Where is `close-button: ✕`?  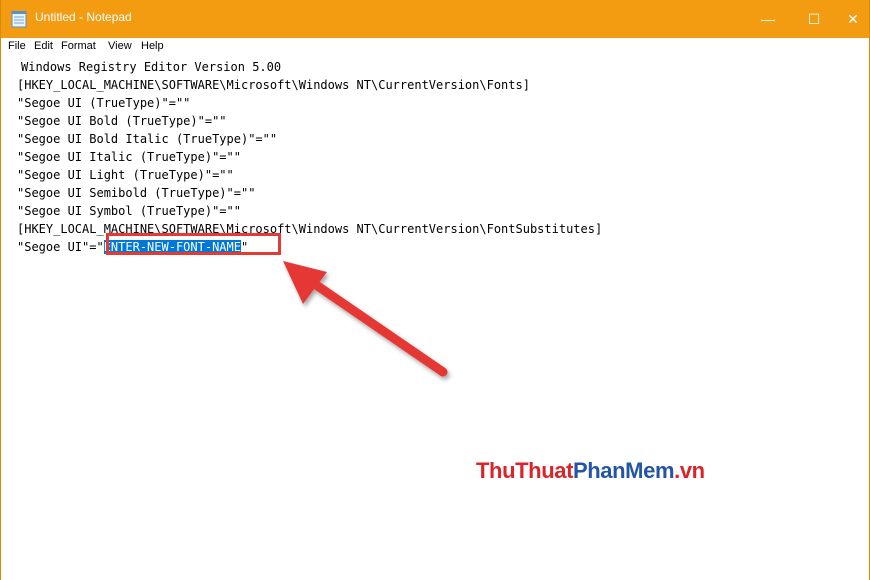 close-button: ✕ is located at coordinates (853, 19).